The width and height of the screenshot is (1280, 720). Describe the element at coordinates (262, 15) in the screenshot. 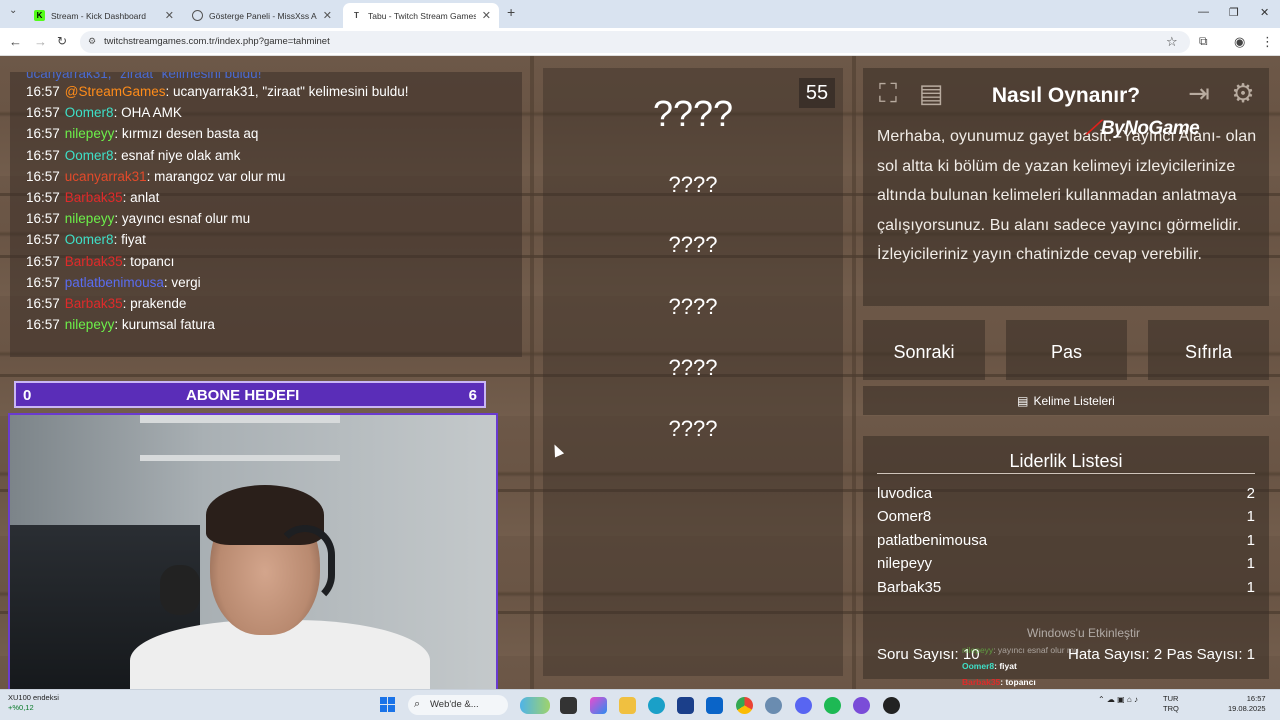

I see `tab-missxss: Gösterge Paneli - MissXss AI Bo ✕` at that location.